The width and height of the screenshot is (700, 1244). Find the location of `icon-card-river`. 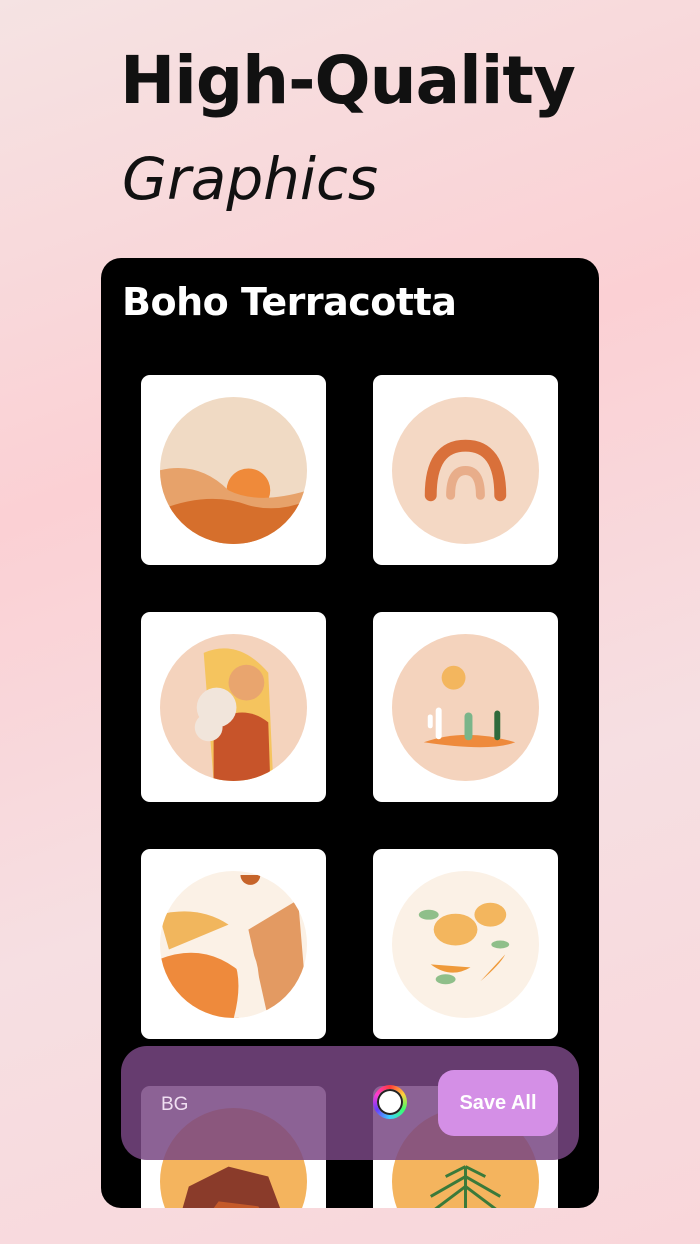

icon-card-river is located at coordinates (233, 944).